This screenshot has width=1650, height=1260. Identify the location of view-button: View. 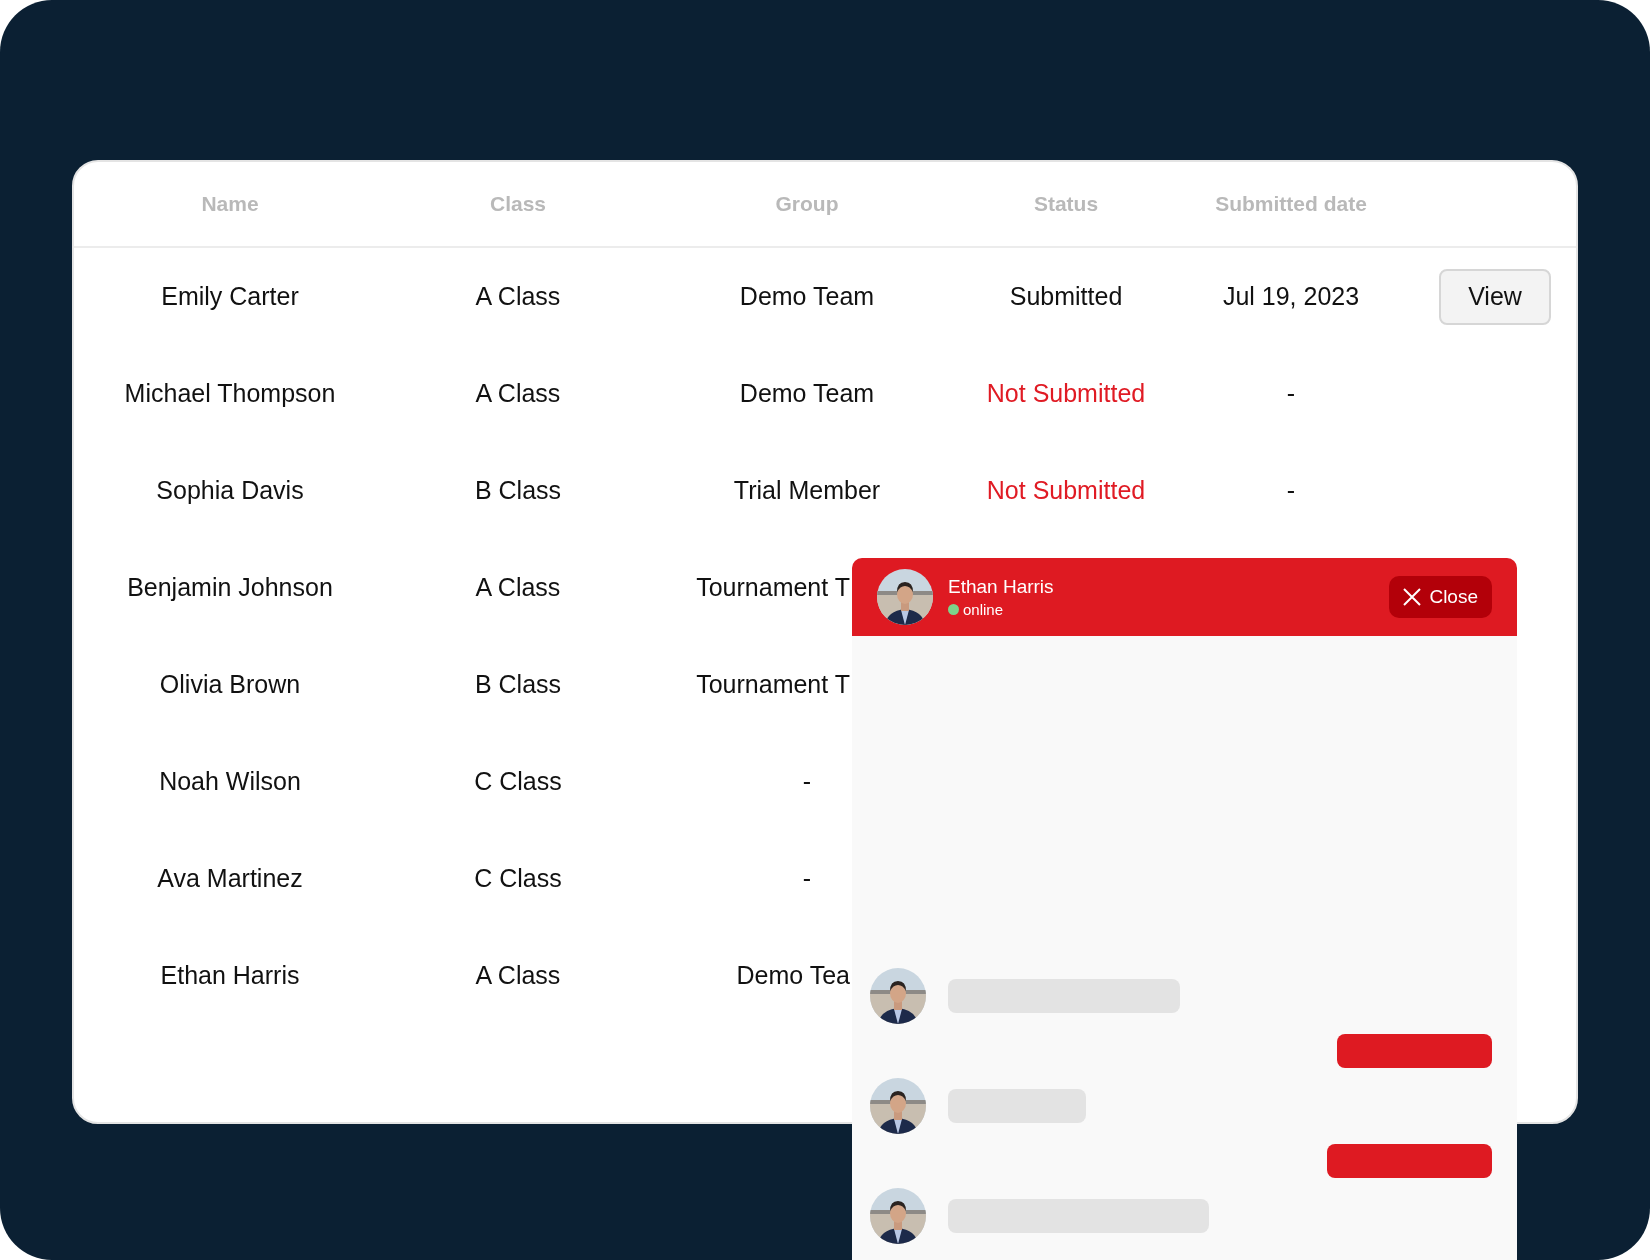
(1495, 296).